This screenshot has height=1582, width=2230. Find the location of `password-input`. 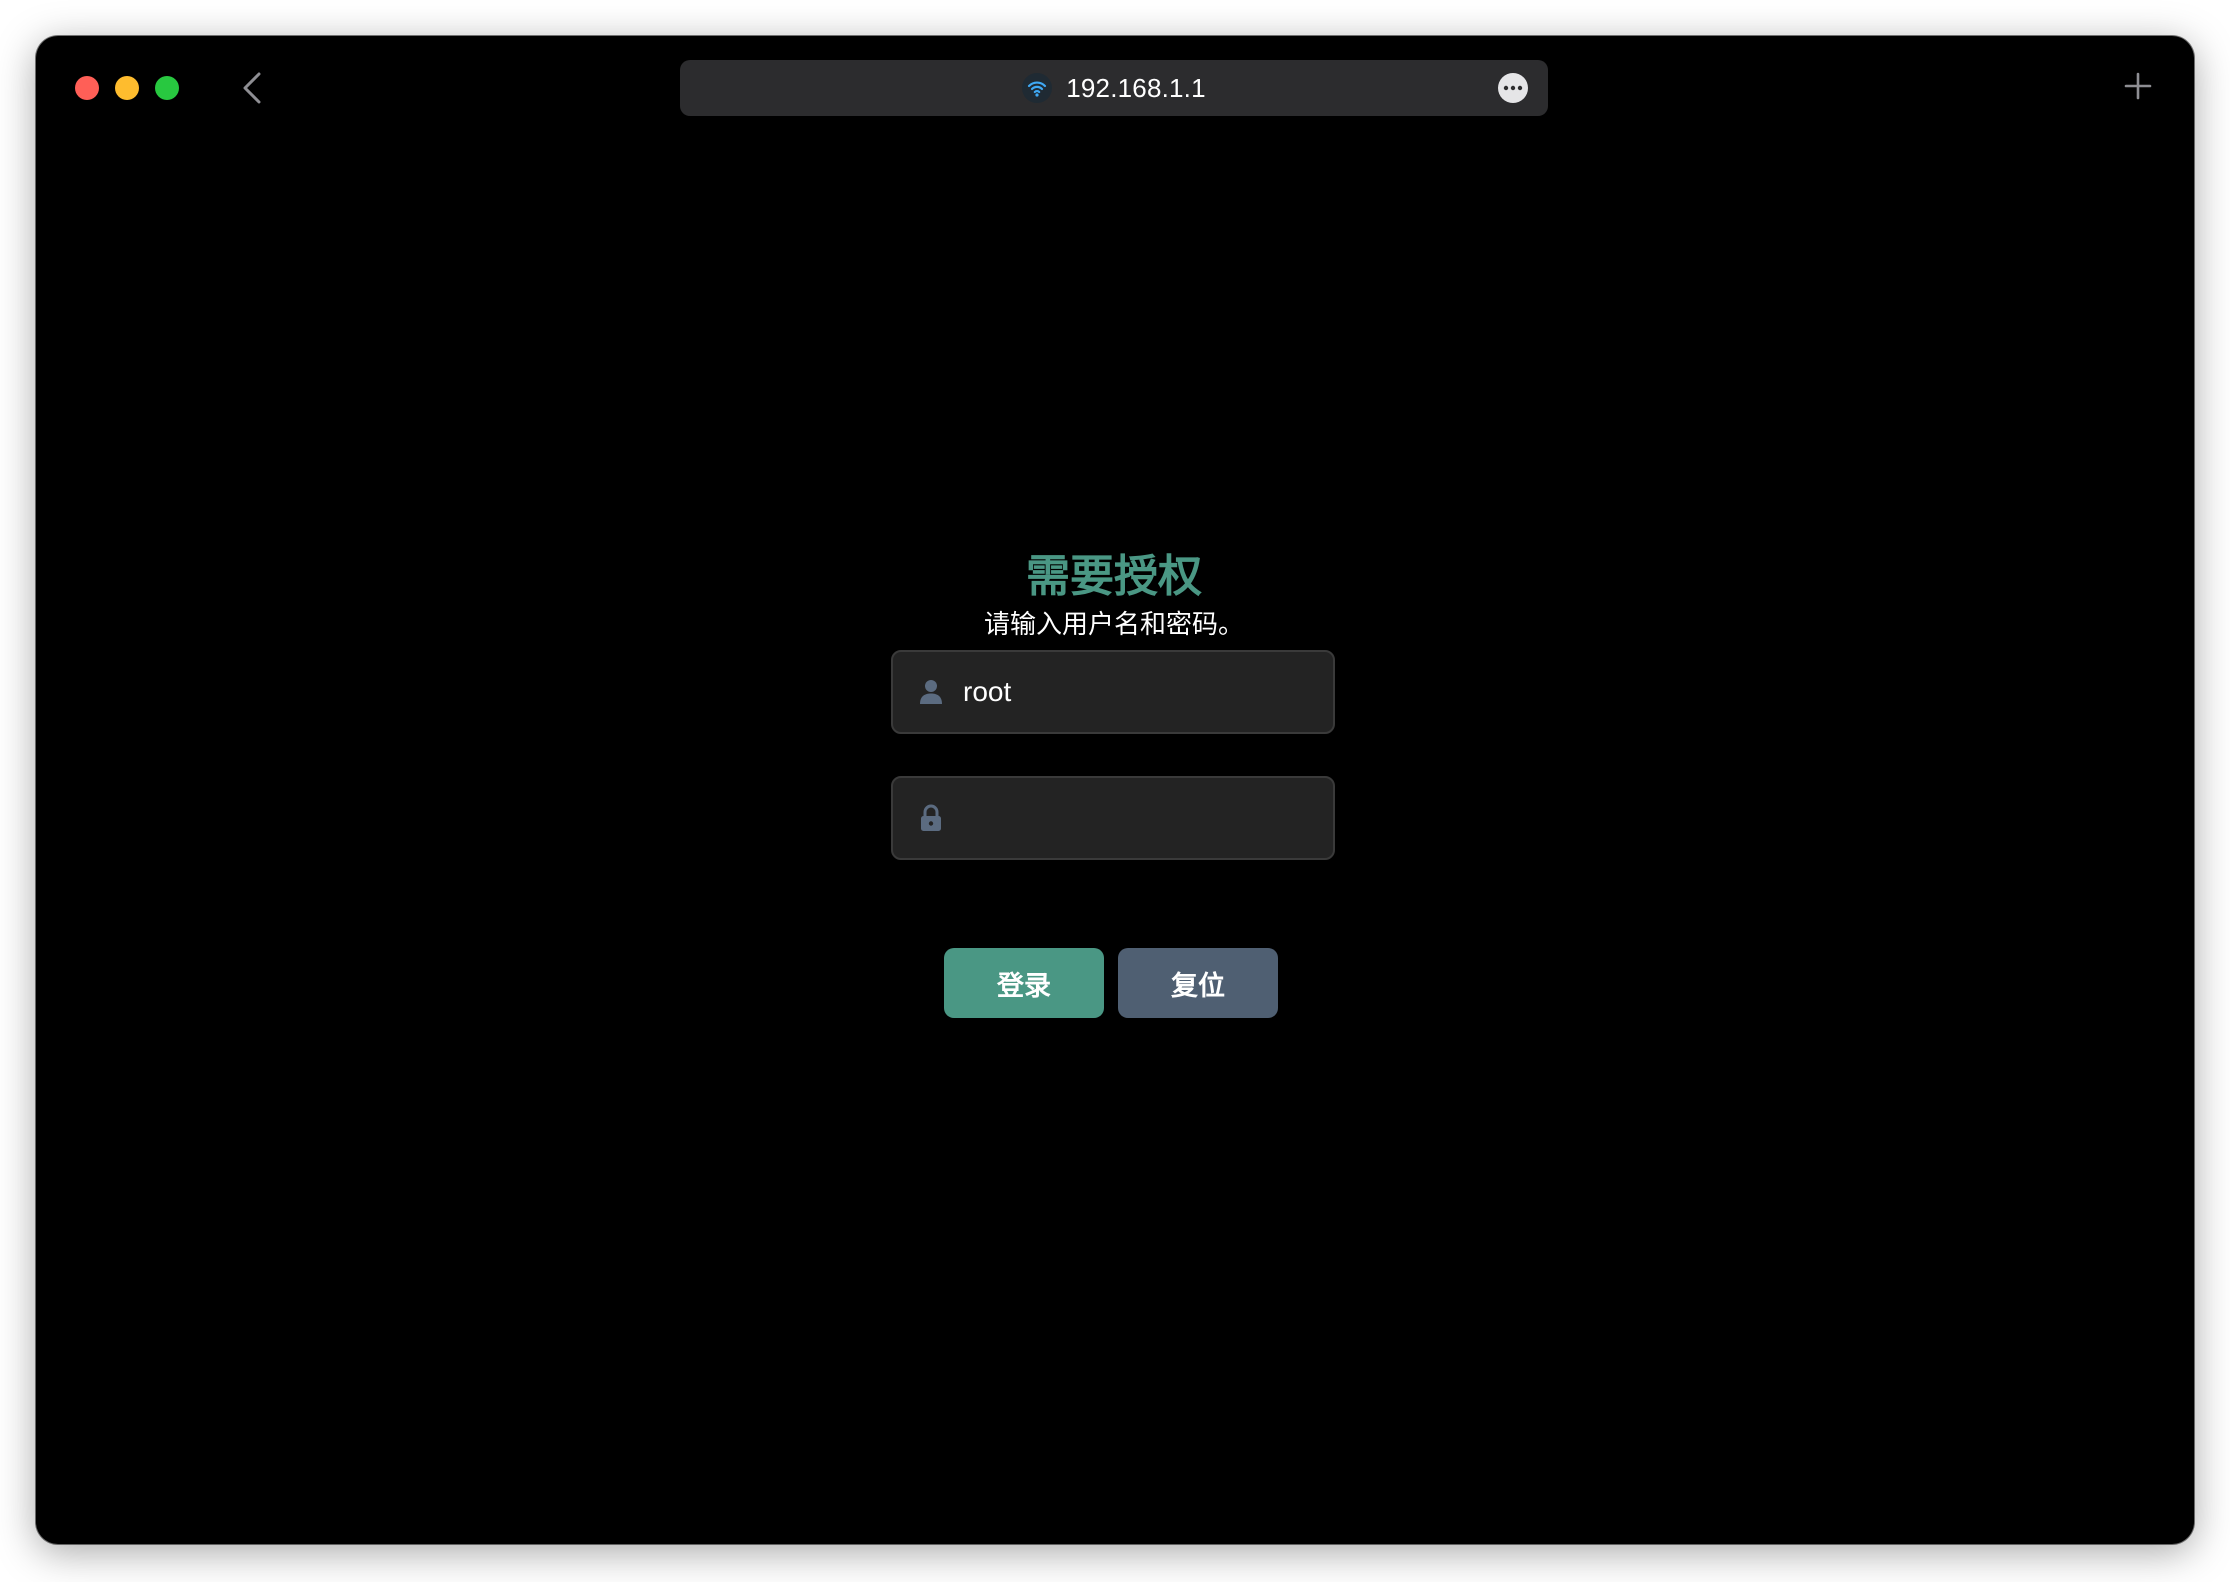

password-input is located at coordinates (1140, 818).